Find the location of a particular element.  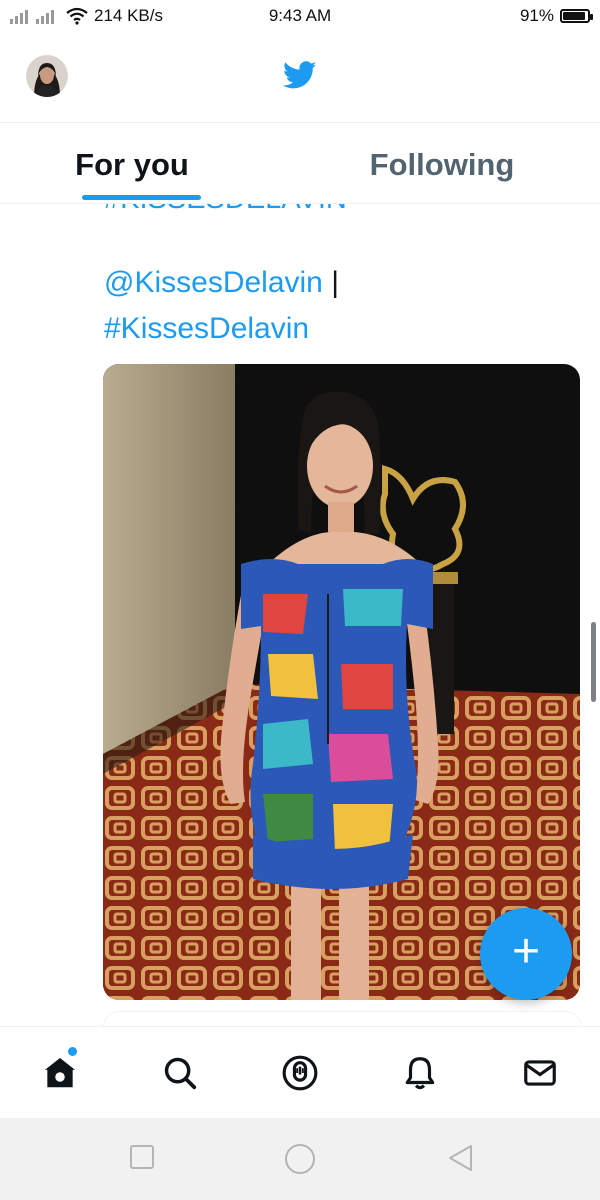

nav-notifications is located at coordinates (420, 1073).